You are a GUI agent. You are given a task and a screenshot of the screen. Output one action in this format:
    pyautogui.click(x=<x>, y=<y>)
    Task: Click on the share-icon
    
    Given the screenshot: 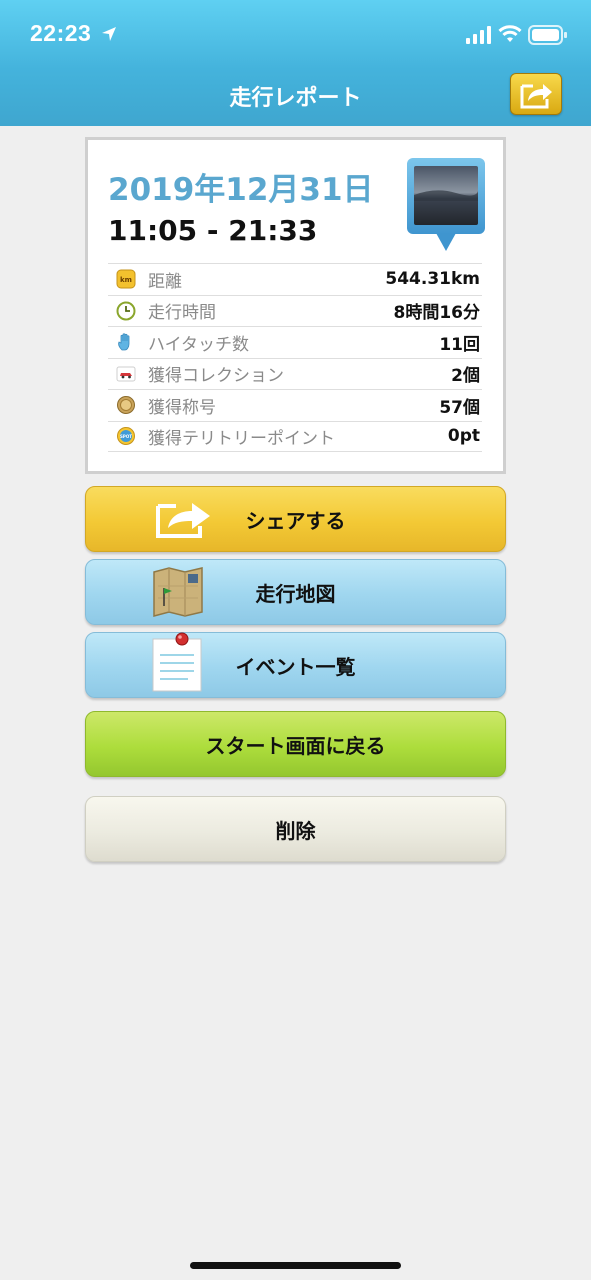 What is the action you would take?
    pyautogui.click(x=183, y=520)
    